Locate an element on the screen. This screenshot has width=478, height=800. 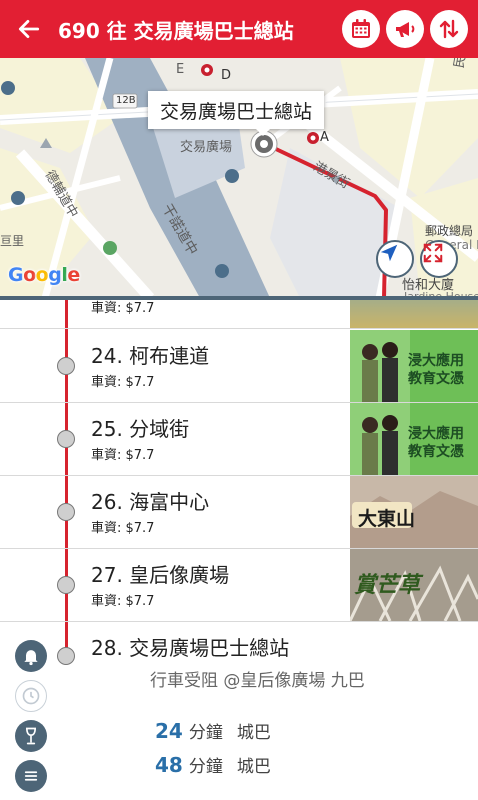
stop-name: 26. 海富中心 is located at coordinates (150, 502).